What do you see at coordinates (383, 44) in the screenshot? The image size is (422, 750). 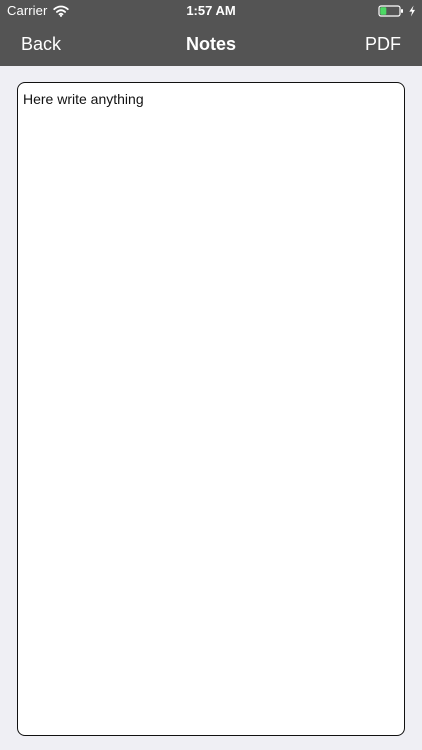 I see `pdf-button: PDF` at bounding box center [383, 44].